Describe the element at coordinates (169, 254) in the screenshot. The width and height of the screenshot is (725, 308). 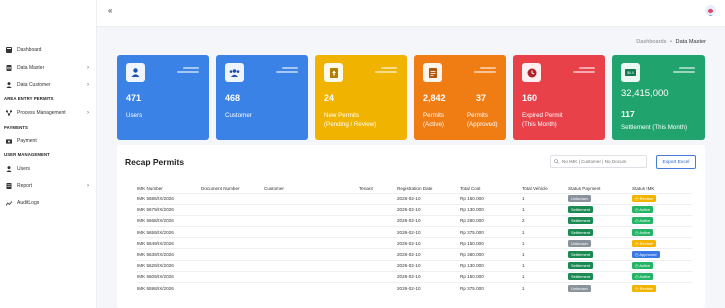
I see `imk-number-cell: IMK 5639/IX/2026` at that location.